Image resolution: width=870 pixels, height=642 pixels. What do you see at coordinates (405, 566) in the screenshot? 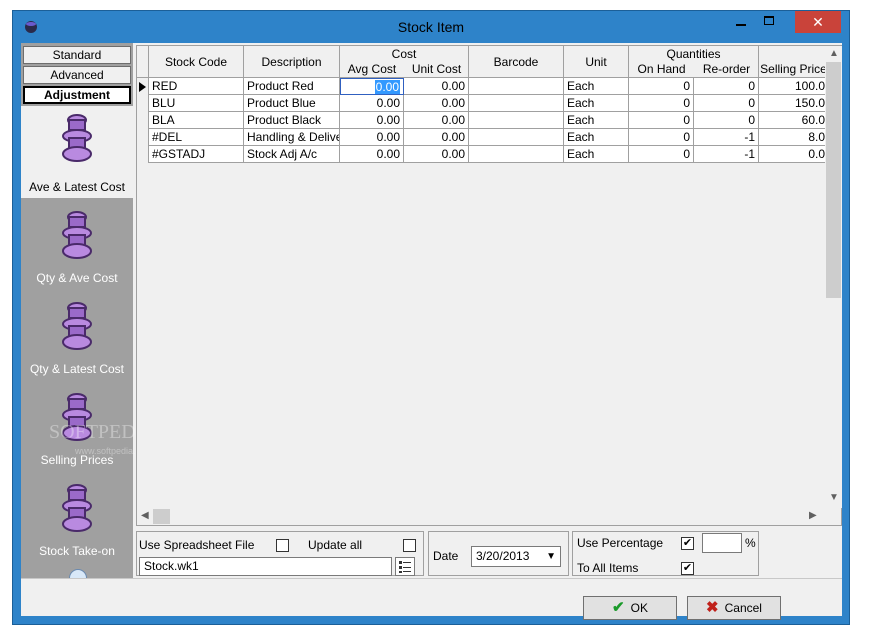
I see `browse-file-button` at bounding box center [405, 566].